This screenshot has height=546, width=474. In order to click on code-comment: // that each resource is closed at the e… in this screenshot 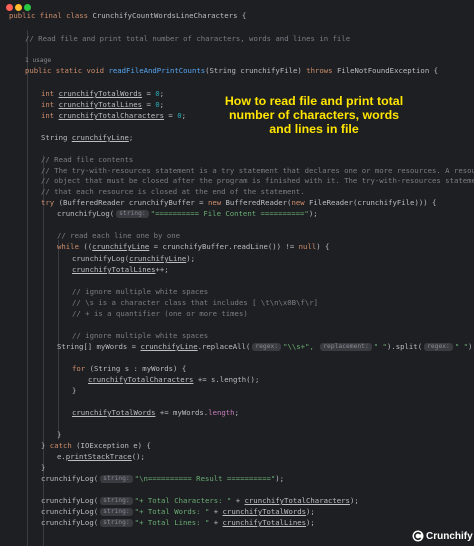, I will do `click(173, 192)`.